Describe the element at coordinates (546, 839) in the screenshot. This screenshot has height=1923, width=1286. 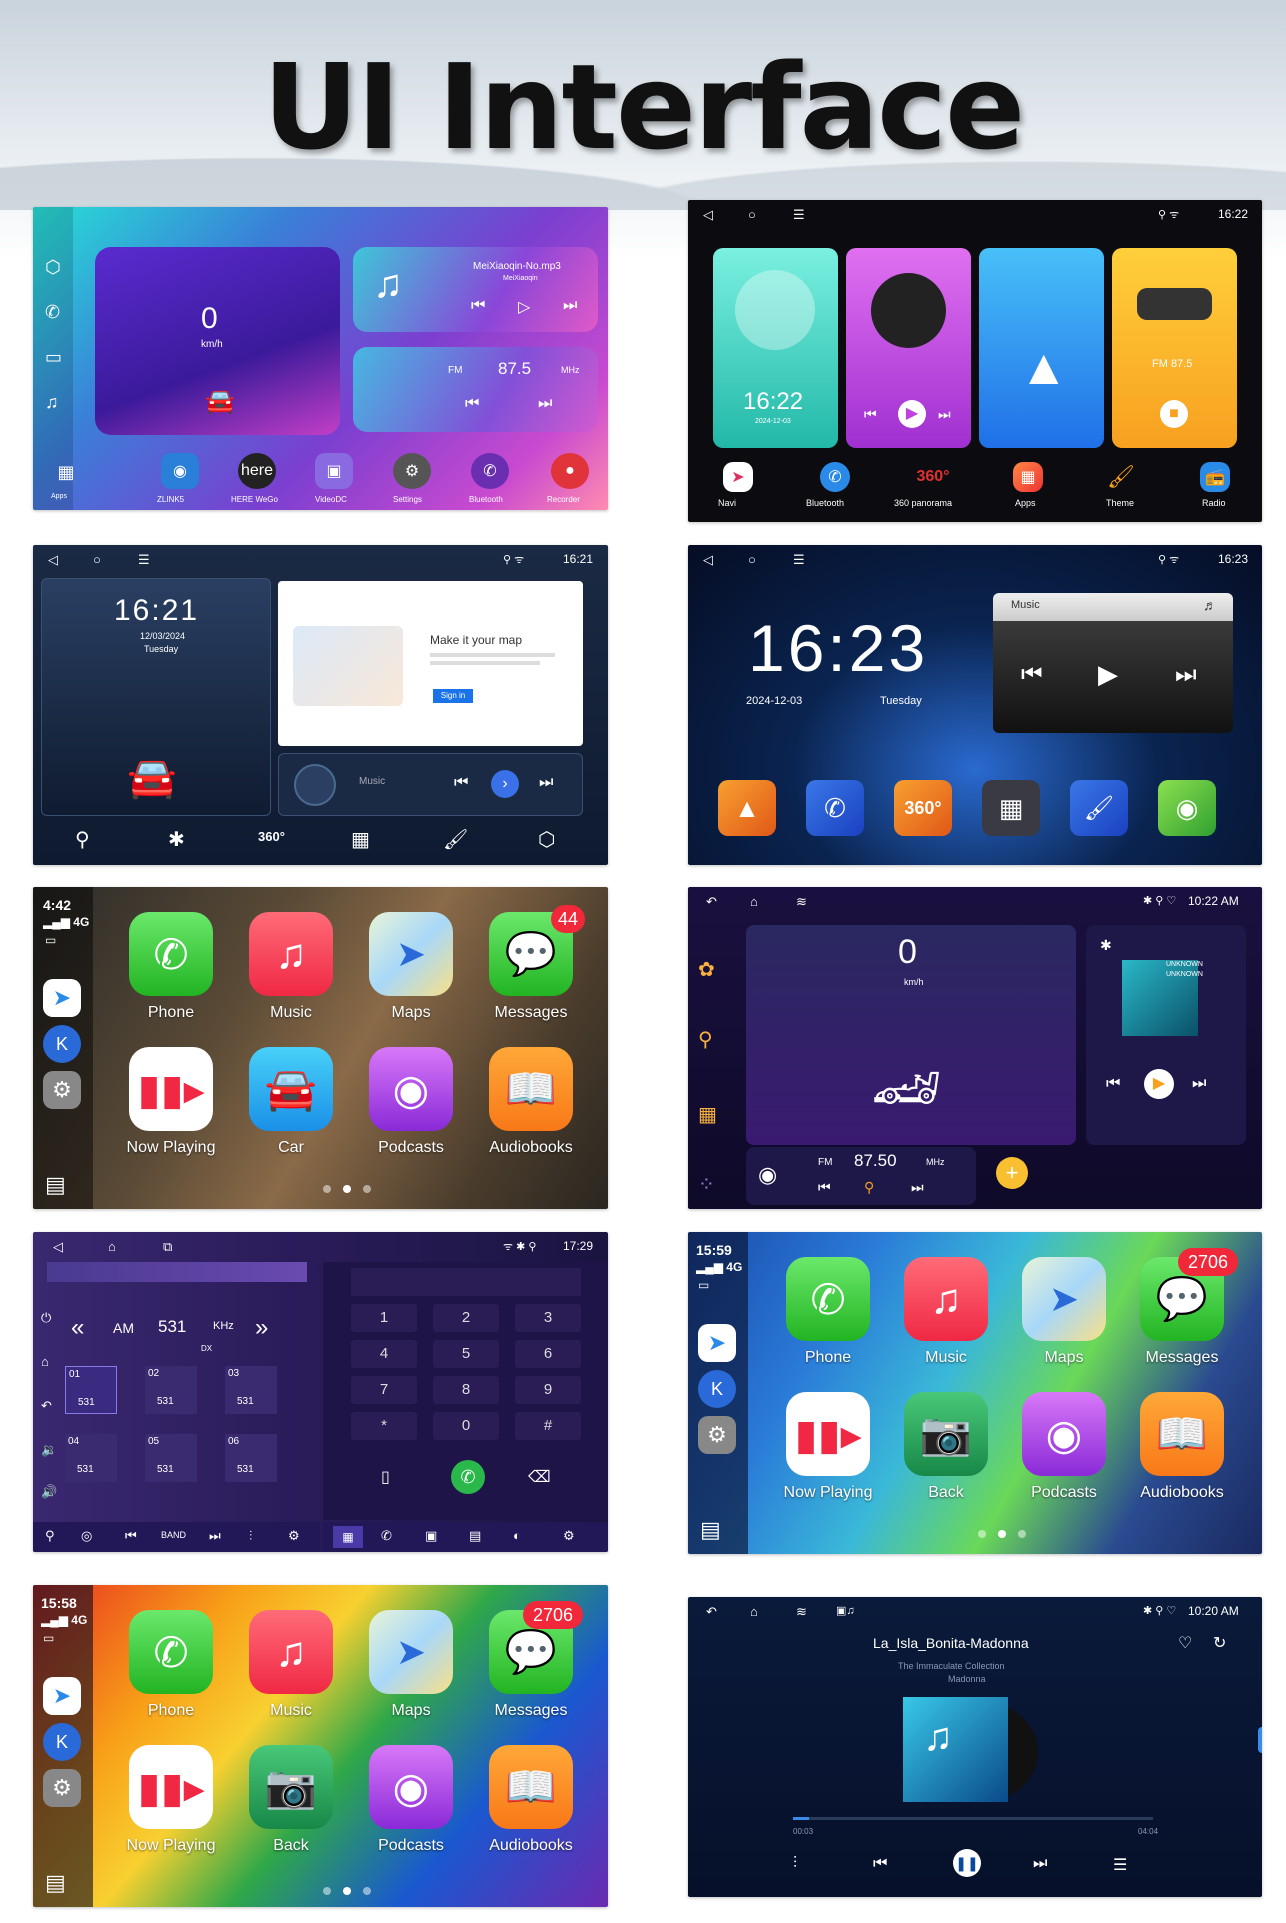
I see `cube-icon: ⬡` at that location.